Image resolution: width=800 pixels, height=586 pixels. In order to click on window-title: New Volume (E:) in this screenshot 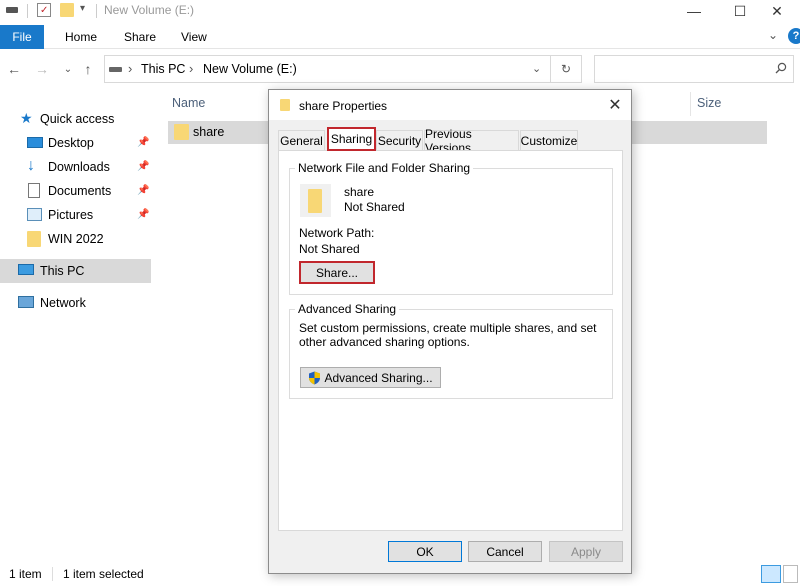, I will do `click(149, 10)`.